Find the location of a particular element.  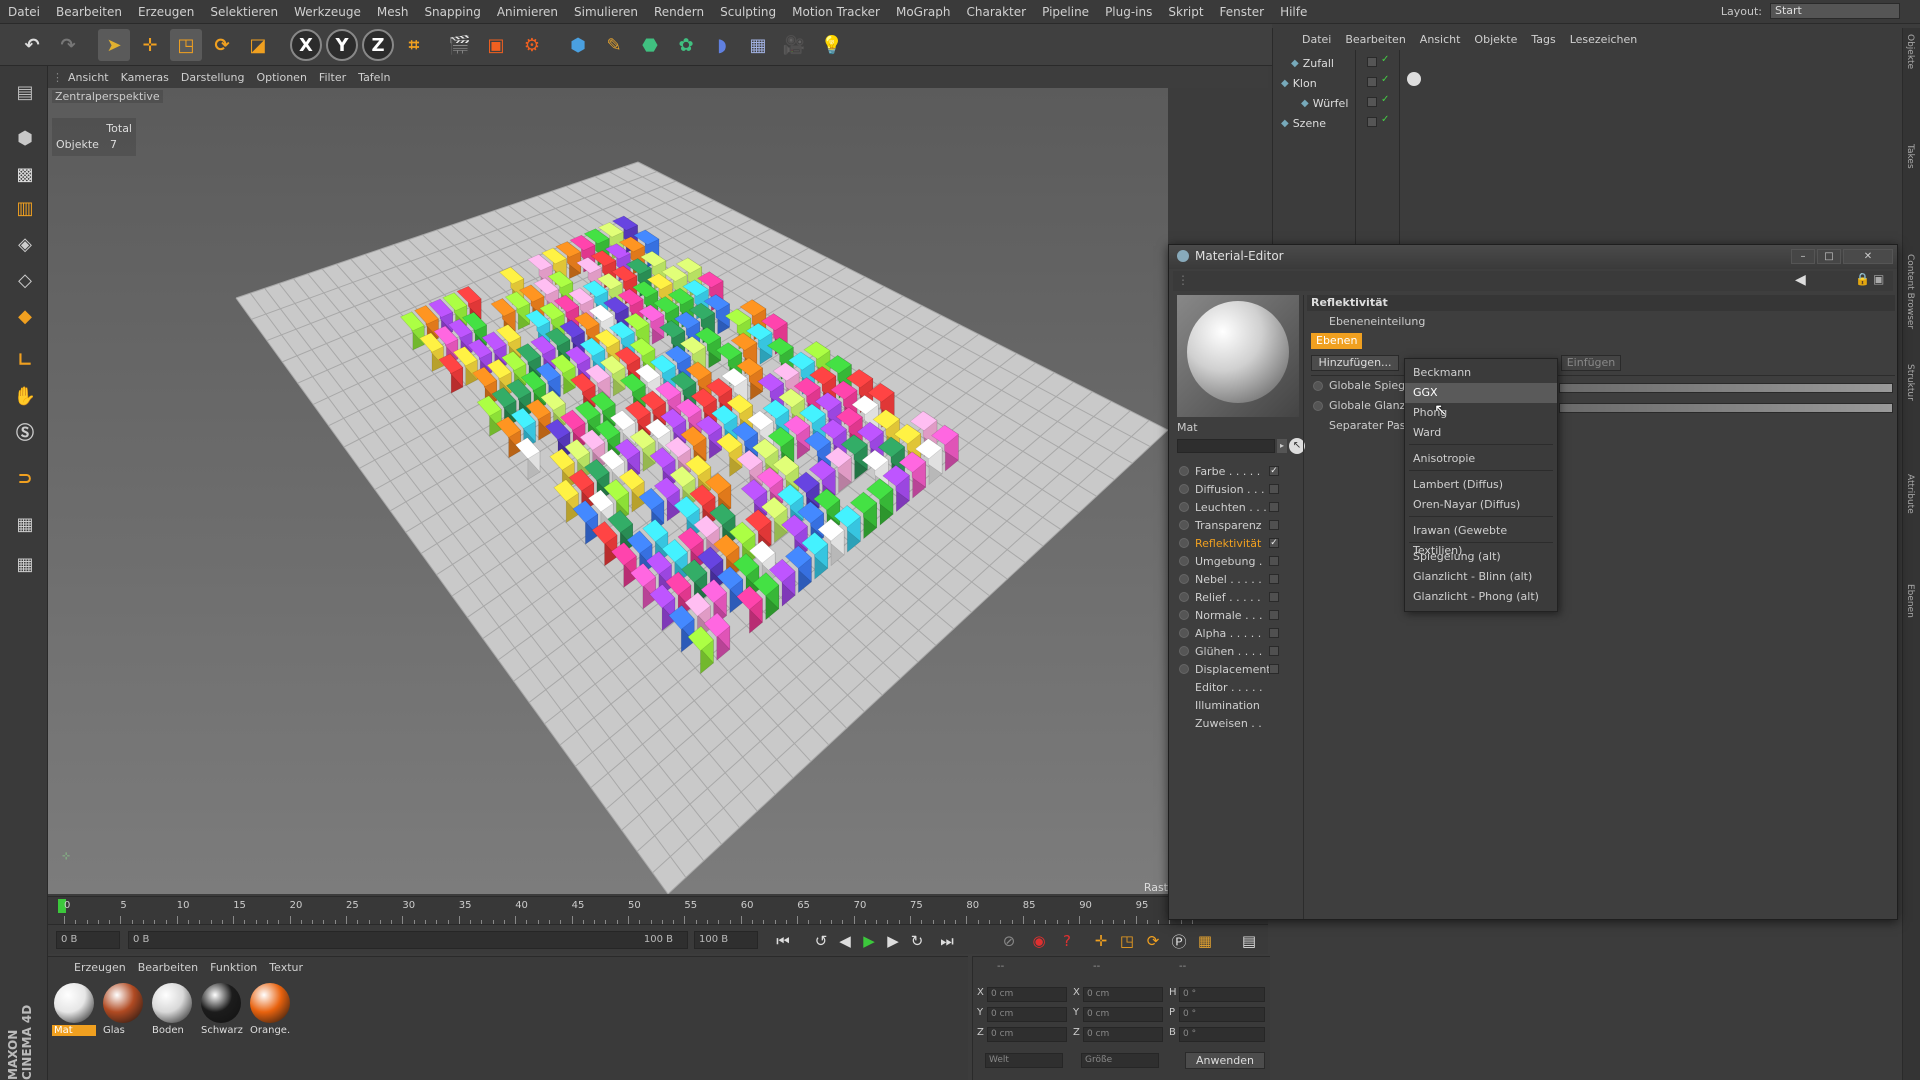

menu-item: Skript is located at coordinates (1185, 12).